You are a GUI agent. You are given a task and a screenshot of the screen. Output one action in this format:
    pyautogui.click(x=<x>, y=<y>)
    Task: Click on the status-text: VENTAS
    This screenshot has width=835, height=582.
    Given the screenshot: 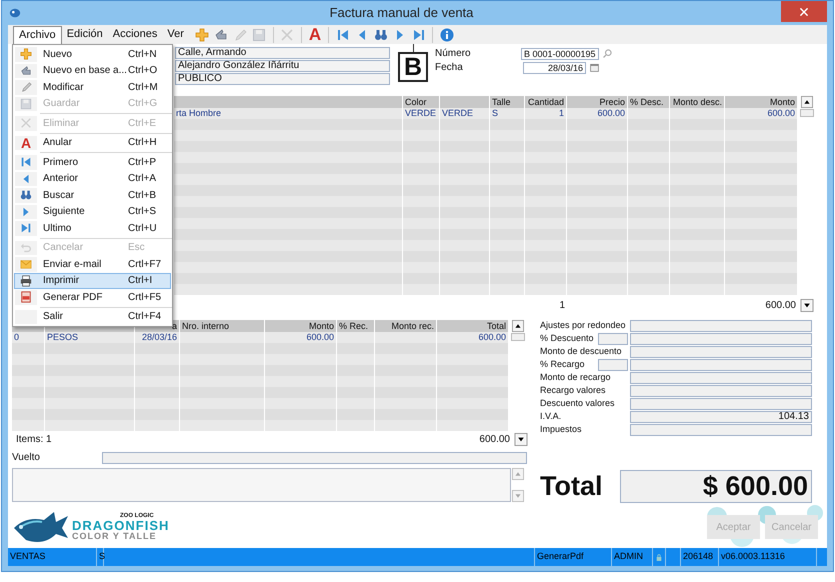 What is the action you would take?
    pyautogui.click(x=28, y=557)
    